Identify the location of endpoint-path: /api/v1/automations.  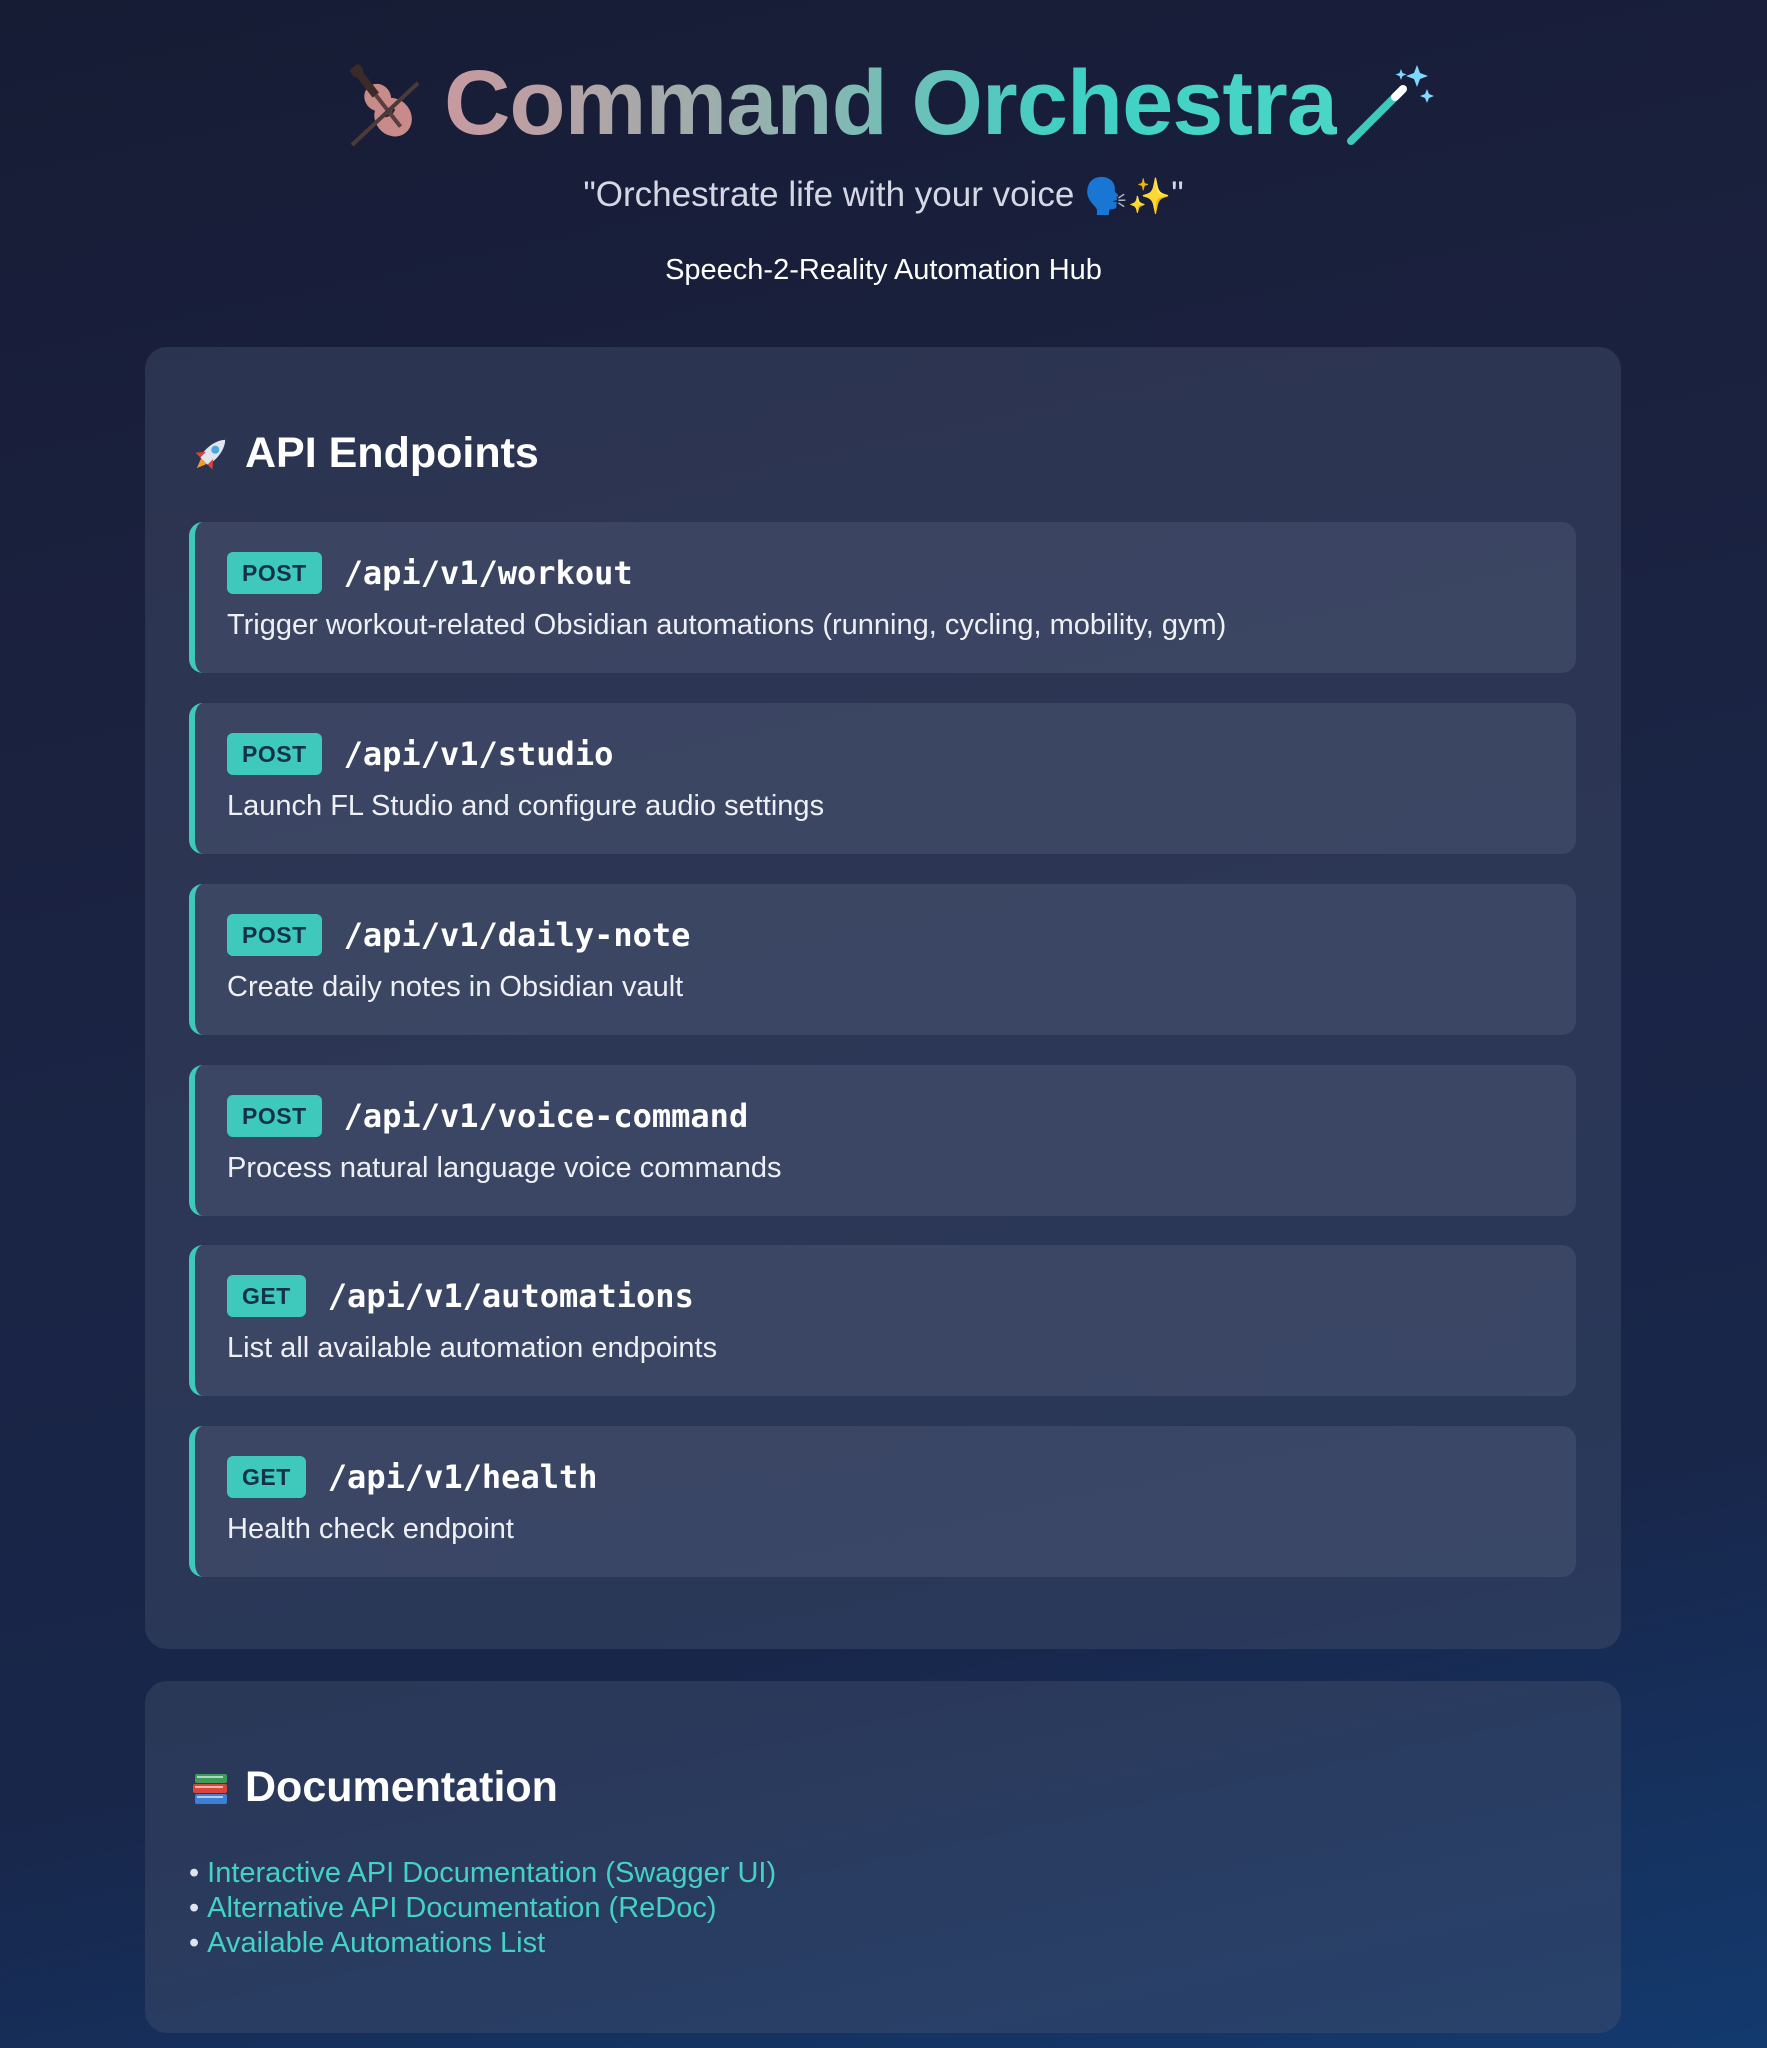
(510, 1296).